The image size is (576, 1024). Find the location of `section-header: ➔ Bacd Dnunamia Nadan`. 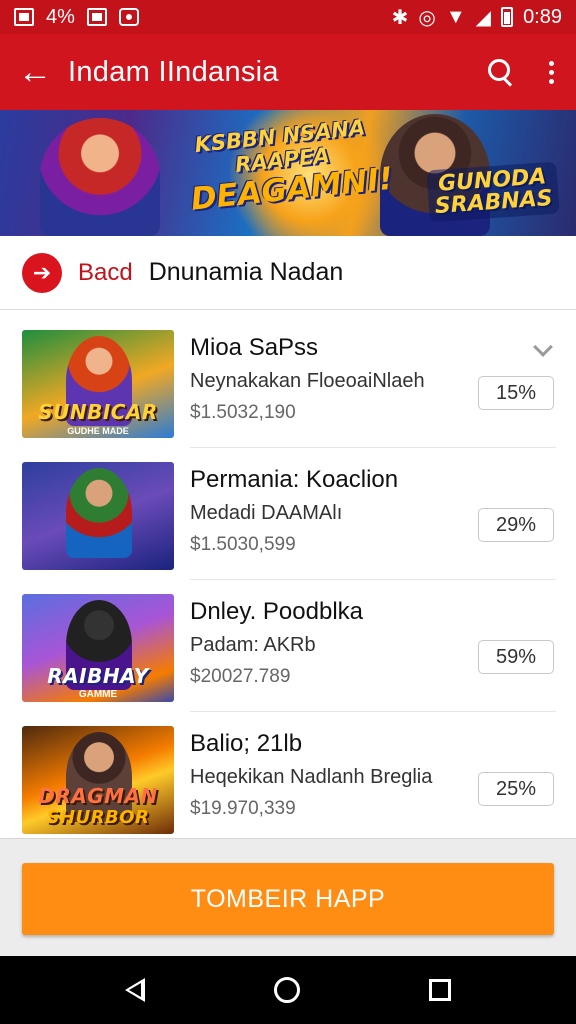

section-header: ➔ Bacd Dnunamia Nadan is located at coordinates (288, 273).